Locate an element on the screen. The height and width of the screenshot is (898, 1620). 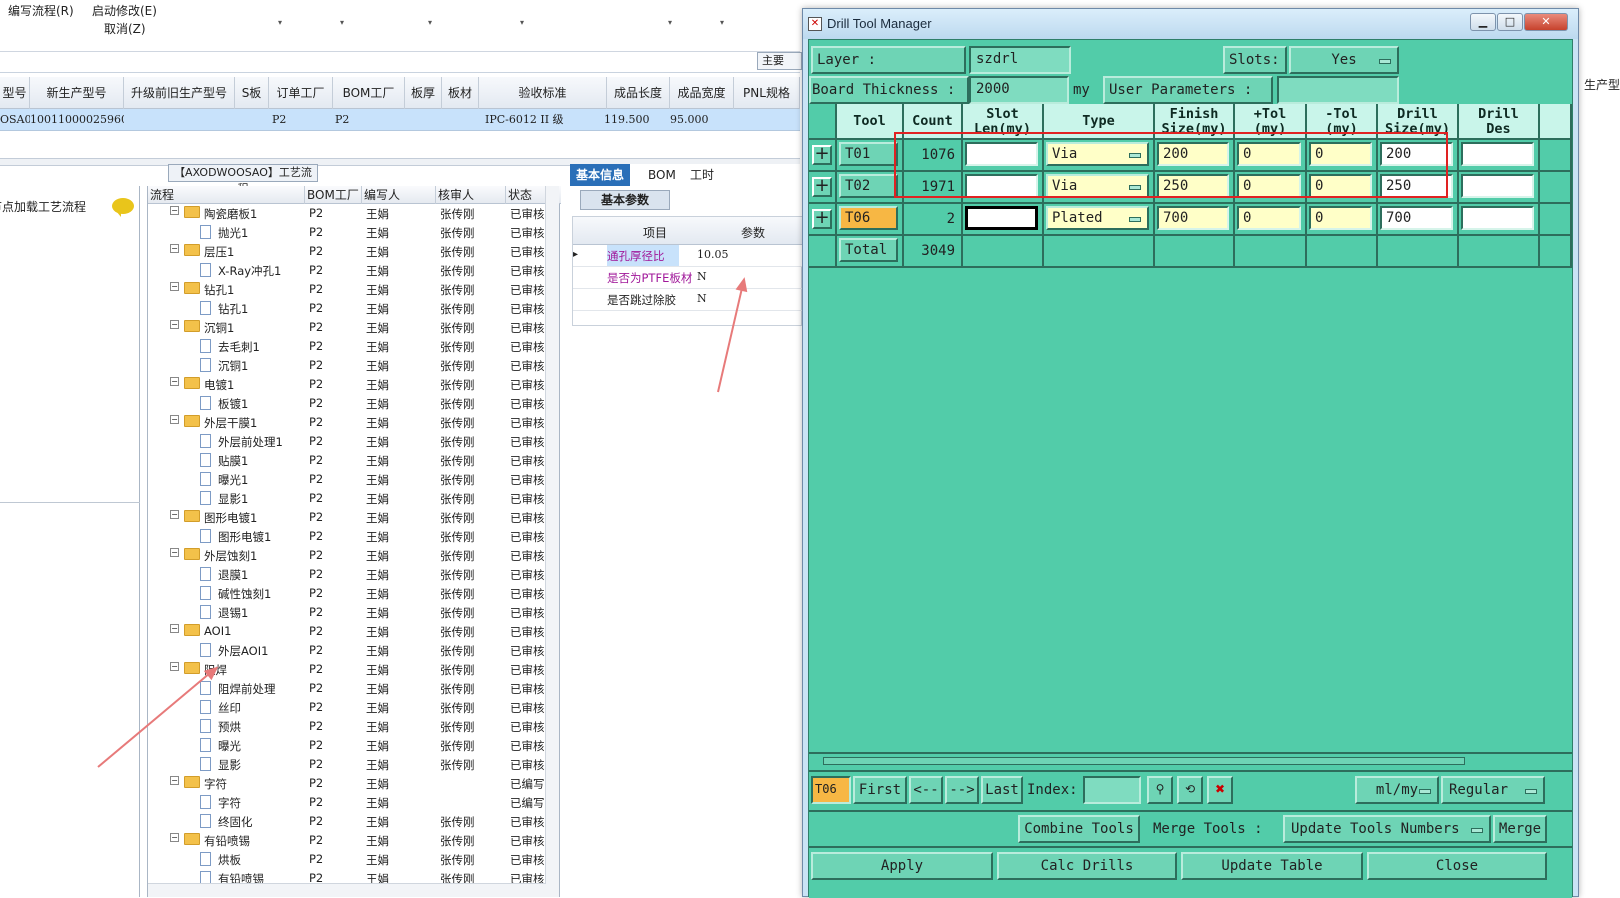
tree-row: 字符 P2 王娟 已编写 is located at coordinates (347, 802).